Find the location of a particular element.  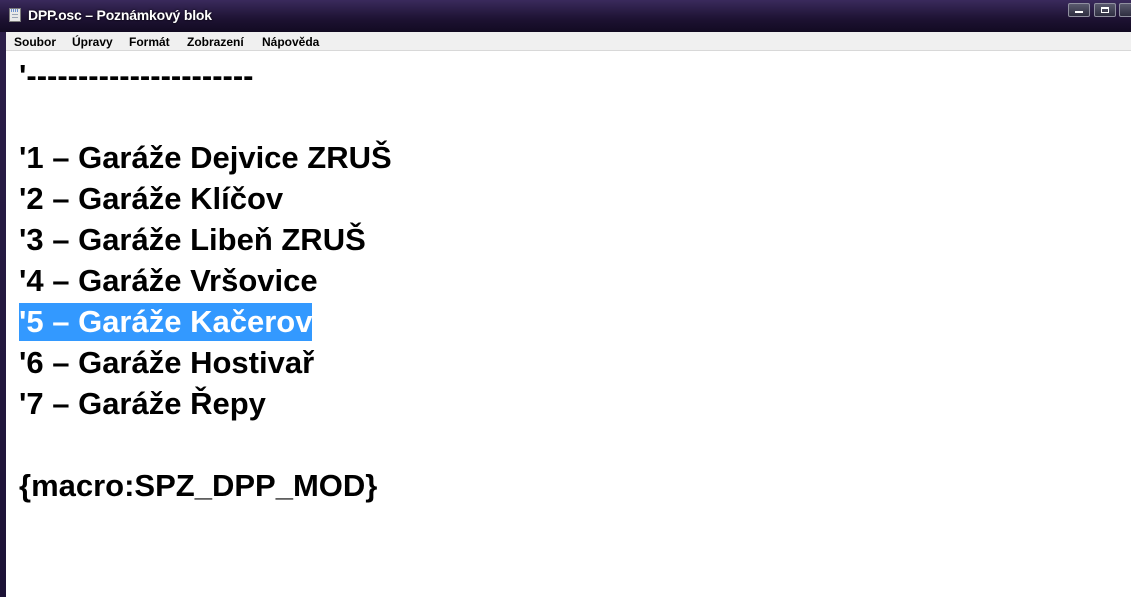

maximize-icon is located at coordinates (1105, 10).